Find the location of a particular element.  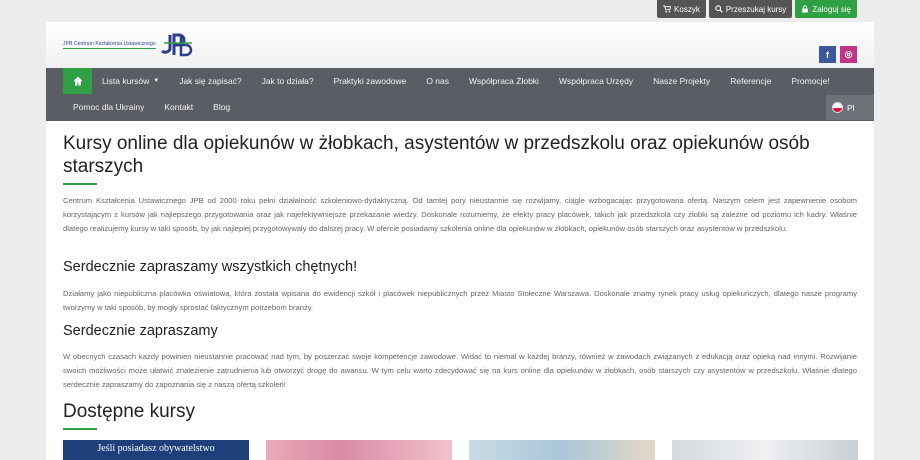

home-icon is located at coordinates (77, 81).